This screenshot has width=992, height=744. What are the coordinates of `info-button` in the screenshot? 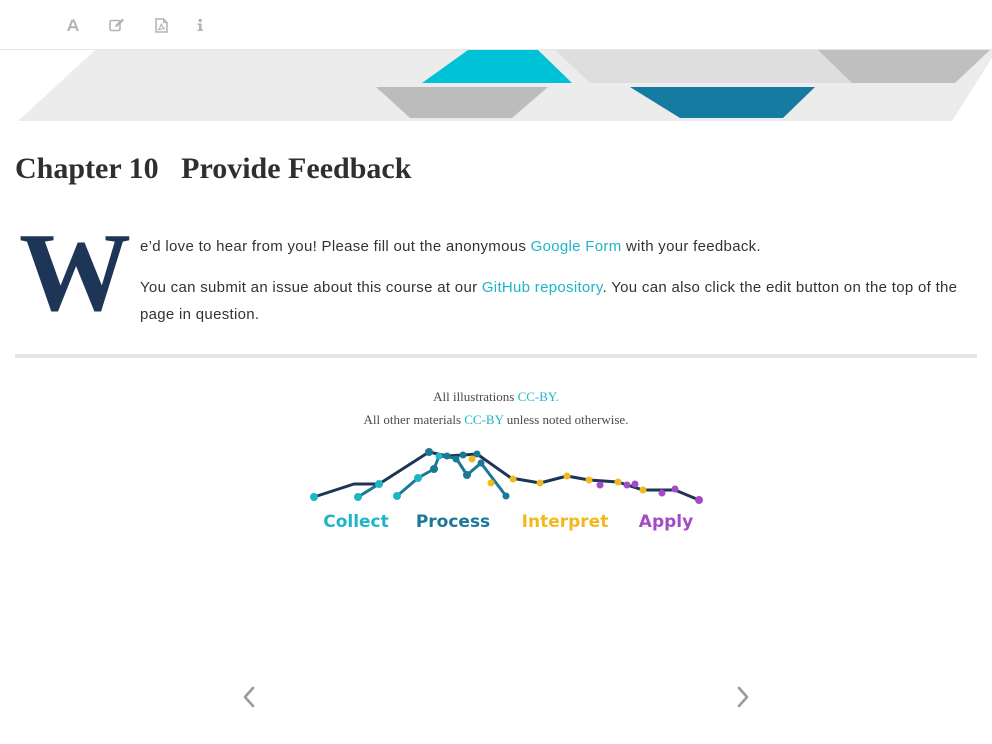 It's located at (200, 25).